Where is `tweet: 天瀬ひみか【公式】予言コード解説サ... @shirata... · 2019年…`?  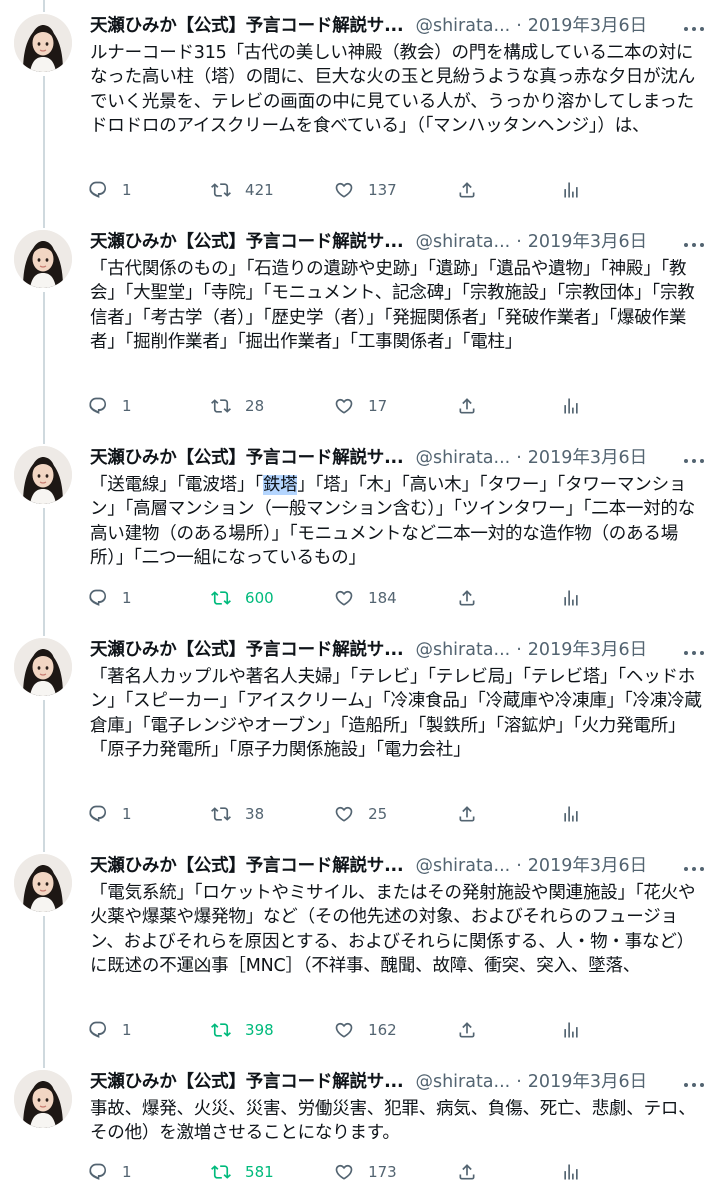
tweet: 天瀬ひみか【公式】予言コード解説サ... @shirata... · 2019年… is located at coordinates (360, 1128).